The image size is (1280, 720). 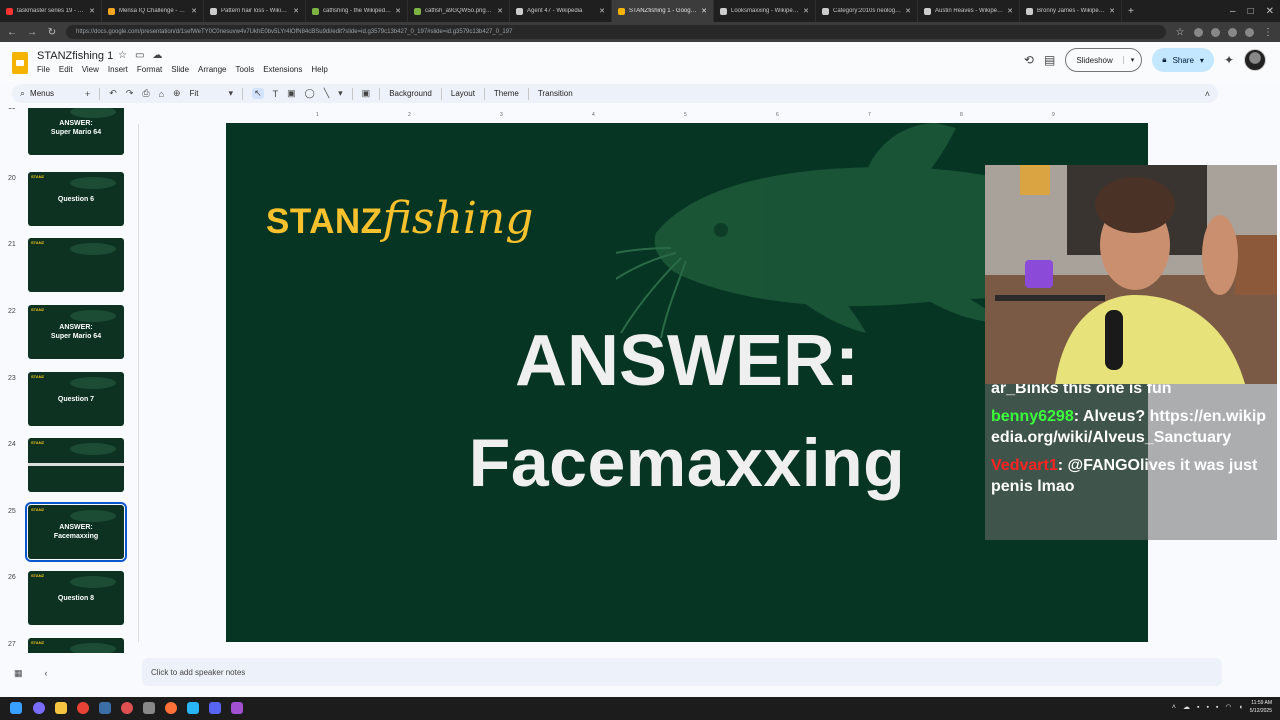 What do you see at coordinates (245, 69) in the screenshot?
I see `menu-item-tools: Tools` at bounding box center [245, 69].